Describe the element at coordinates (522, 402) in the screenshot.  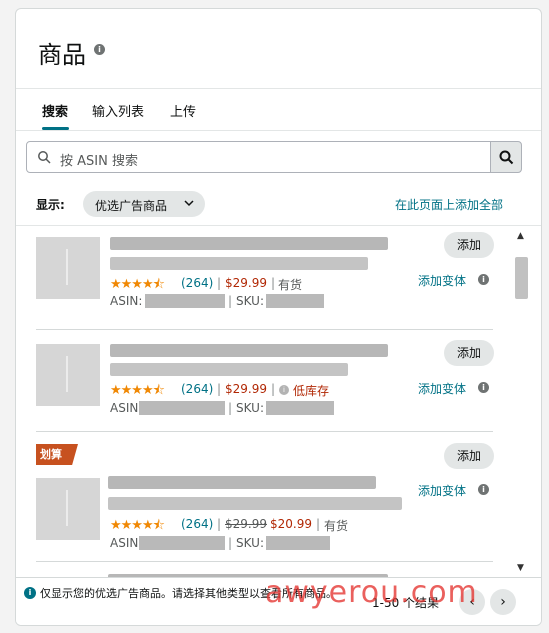
I see `scrollbar: ▲ ▼` at that location.